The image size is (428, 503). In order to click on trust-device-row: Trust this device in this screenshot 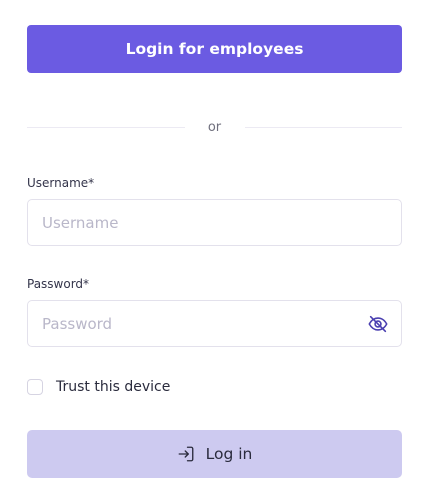, I will do `click(98, 387)`.